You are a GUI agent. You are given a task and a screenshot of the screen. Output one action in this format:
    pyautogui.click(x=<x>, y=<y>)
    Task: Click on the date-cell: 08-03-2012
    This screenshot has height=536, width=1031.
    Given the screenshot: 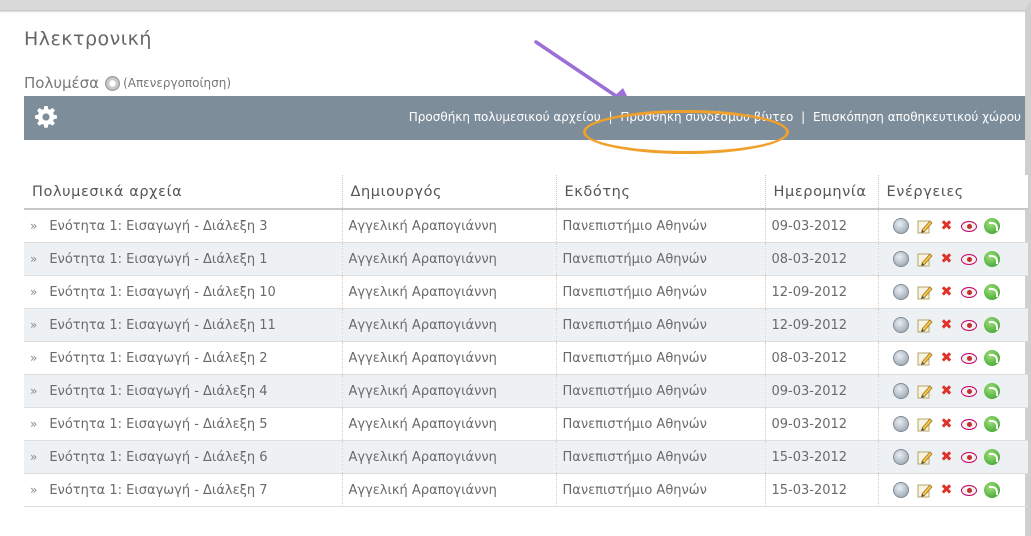 What is the action you would take?
    pyautogui.click(x=821, y=358)
    